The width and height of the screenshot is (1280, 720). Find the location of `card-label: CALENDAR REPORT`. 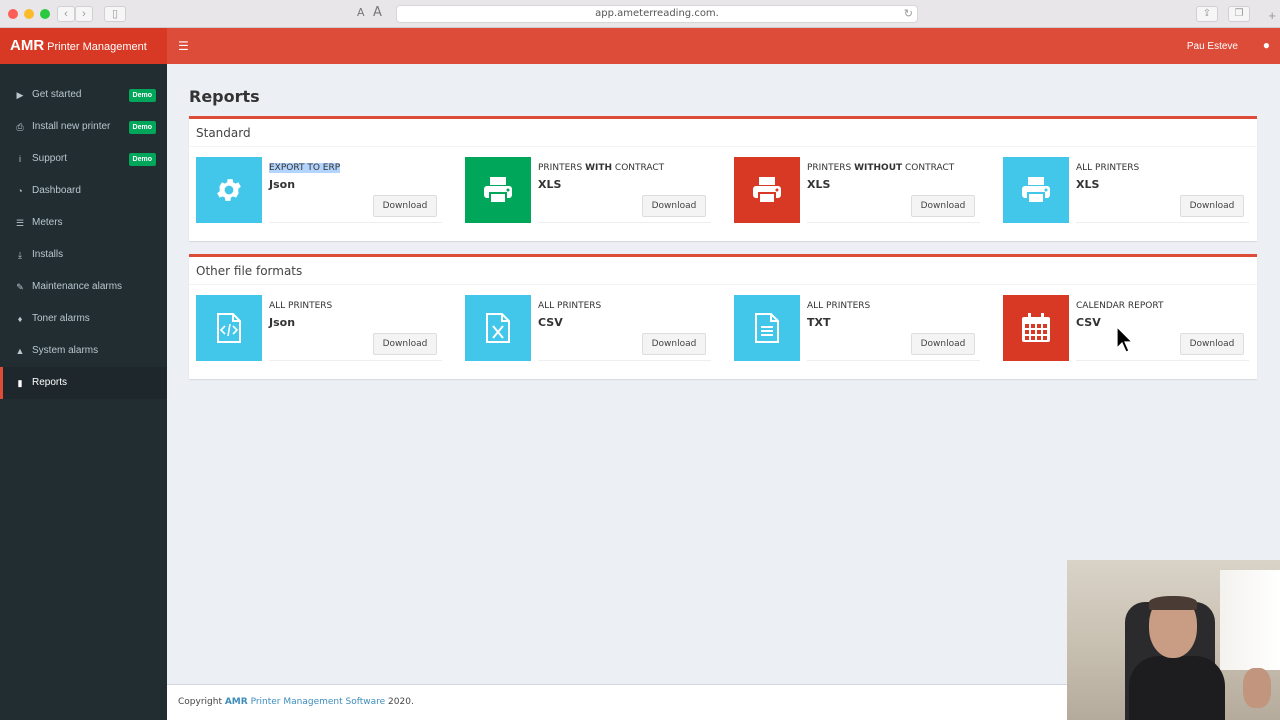

card-label: CALENDAR REPORT is located at coordinates (1120, 306).